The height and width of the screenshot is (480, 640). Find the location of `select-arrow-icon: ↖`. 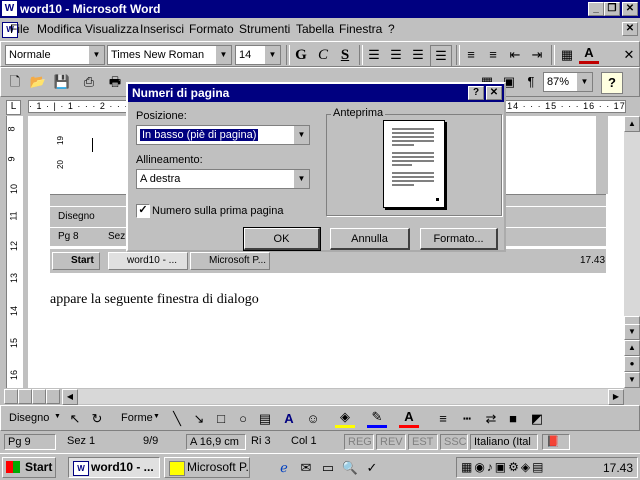

select-arrow-icon: ↖ is located at coordinates (75, 419).